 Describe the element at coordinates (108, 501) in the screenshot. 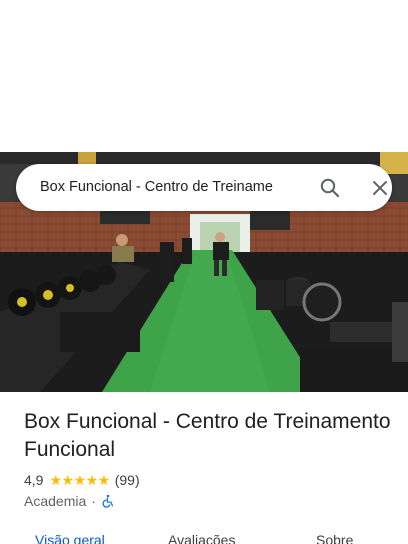

I see `wheelchair-accessible-icon` at that location.